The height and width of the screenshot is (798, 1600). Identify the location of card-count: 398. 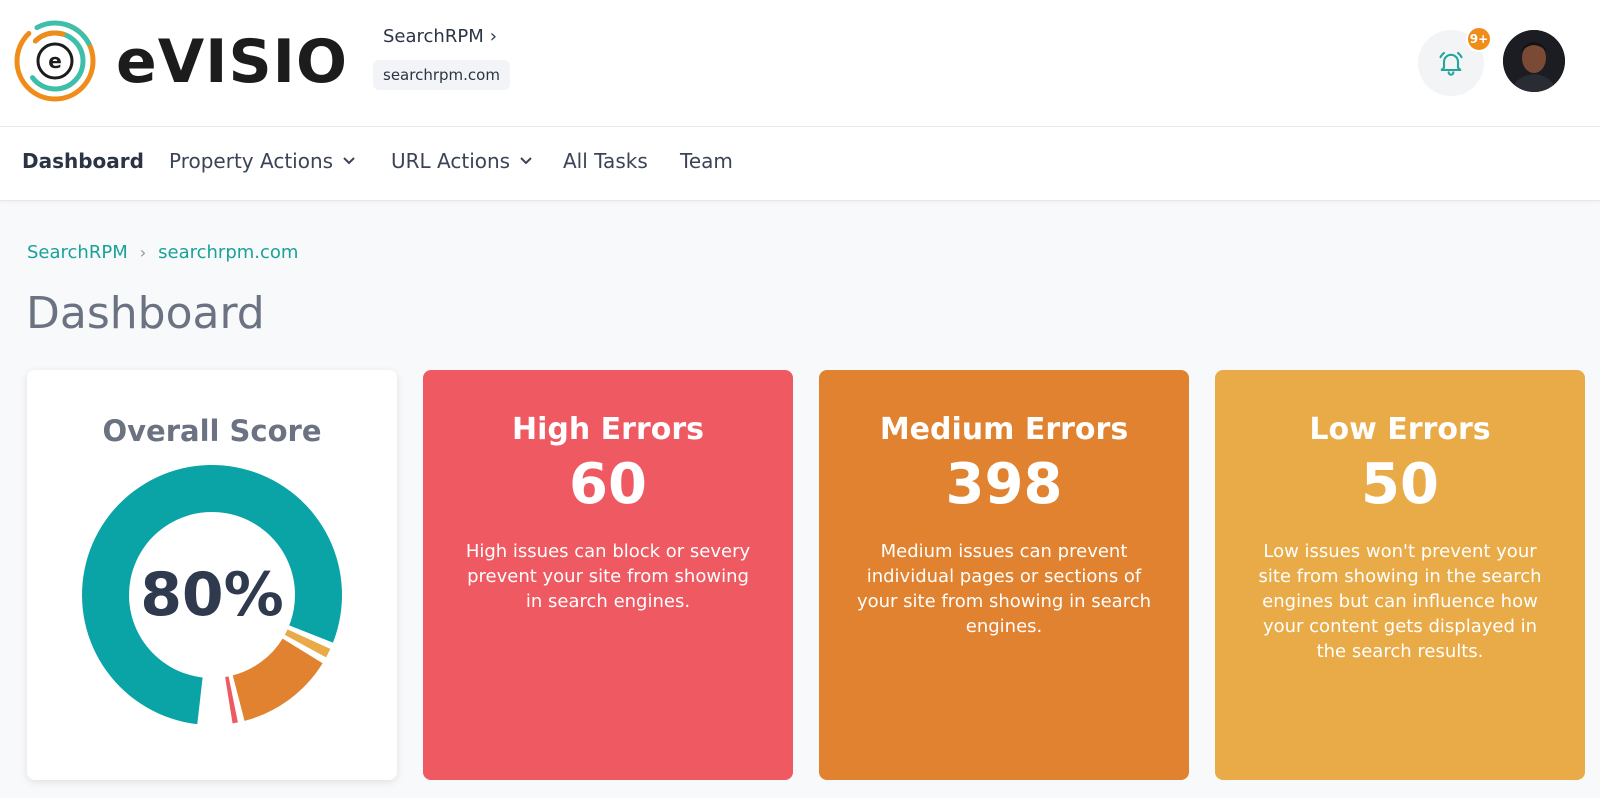
(1004, 484).